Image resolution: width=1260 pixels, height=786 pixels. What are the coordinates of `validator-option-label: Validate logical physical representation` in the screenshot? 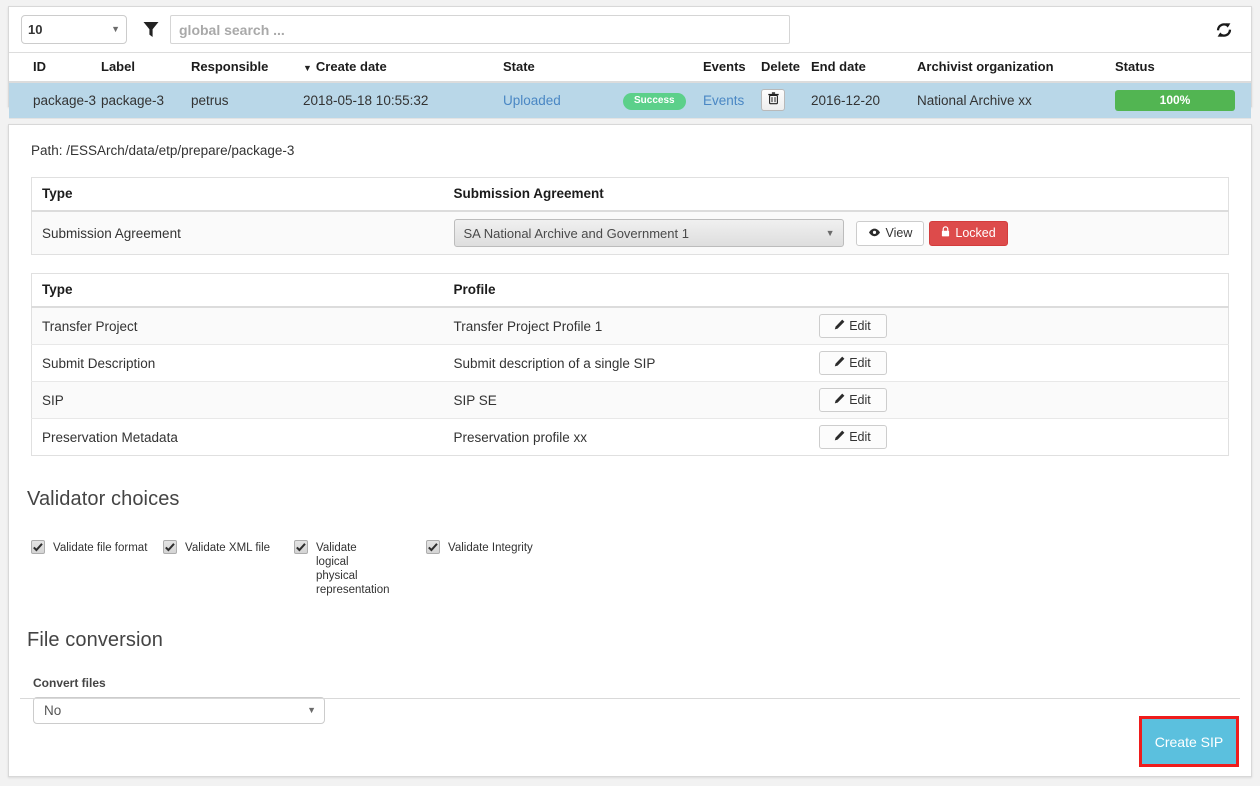 It's located at (353, 569).